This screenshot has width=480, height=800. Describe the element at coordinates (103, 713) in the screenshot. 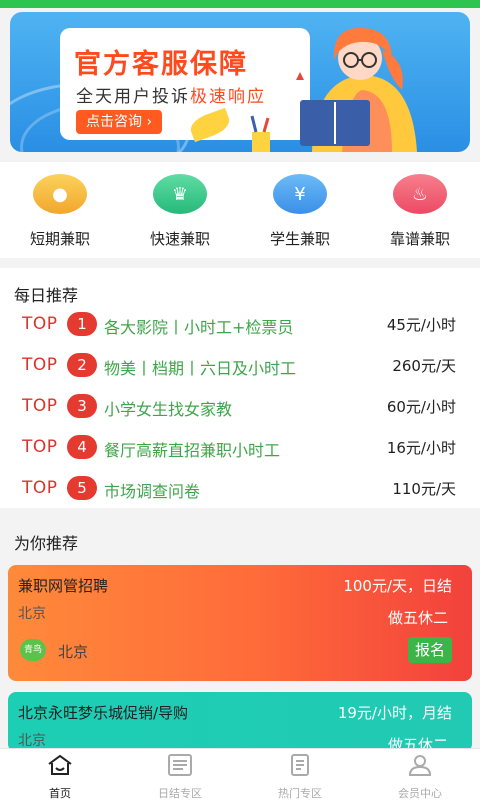

I see `job-title: 北京永旺梦乐城促销/导购` at that location.